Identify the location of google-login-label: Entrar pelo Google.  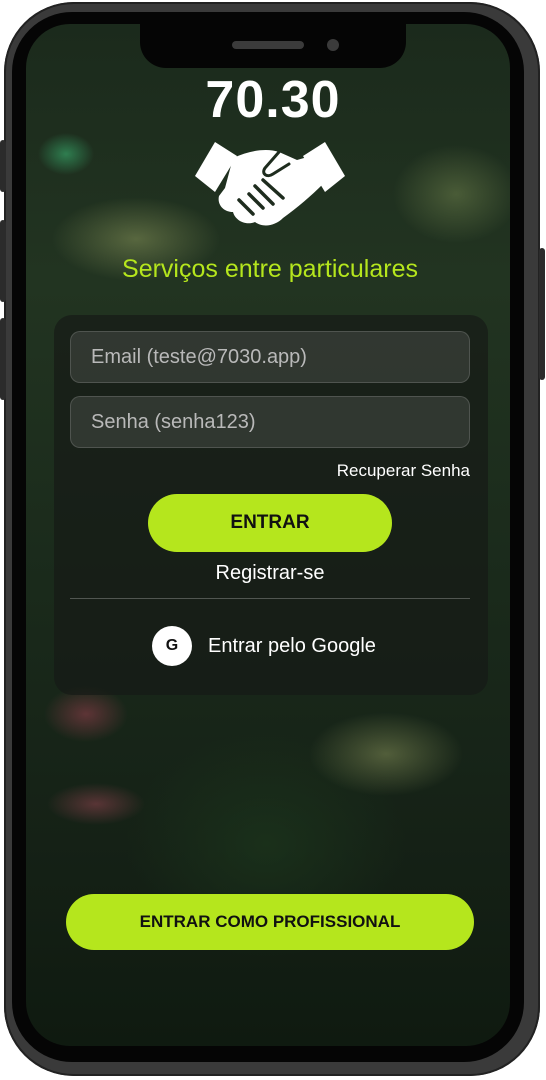
(292, 645).